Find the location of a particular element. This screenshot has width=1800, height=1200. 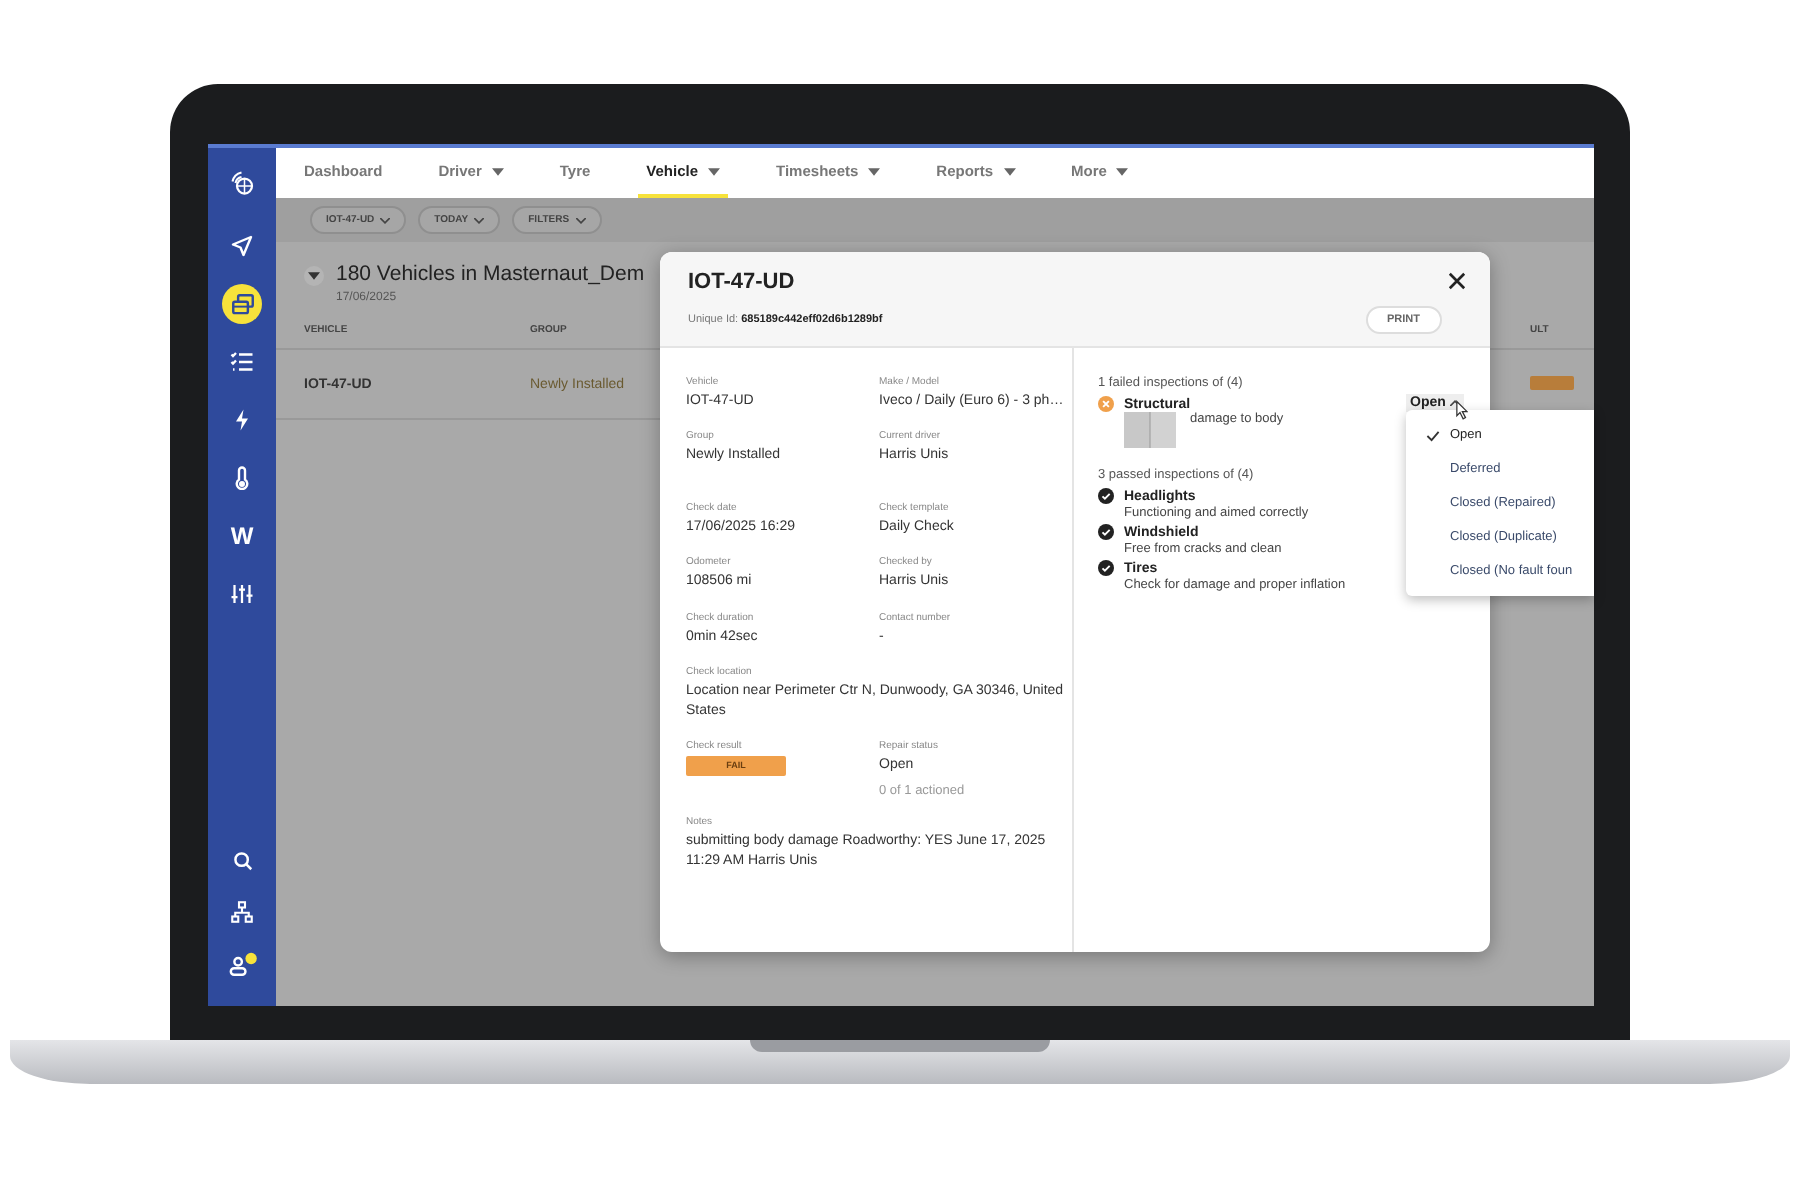

vehicles-icon is located at coordinates (242, 304).